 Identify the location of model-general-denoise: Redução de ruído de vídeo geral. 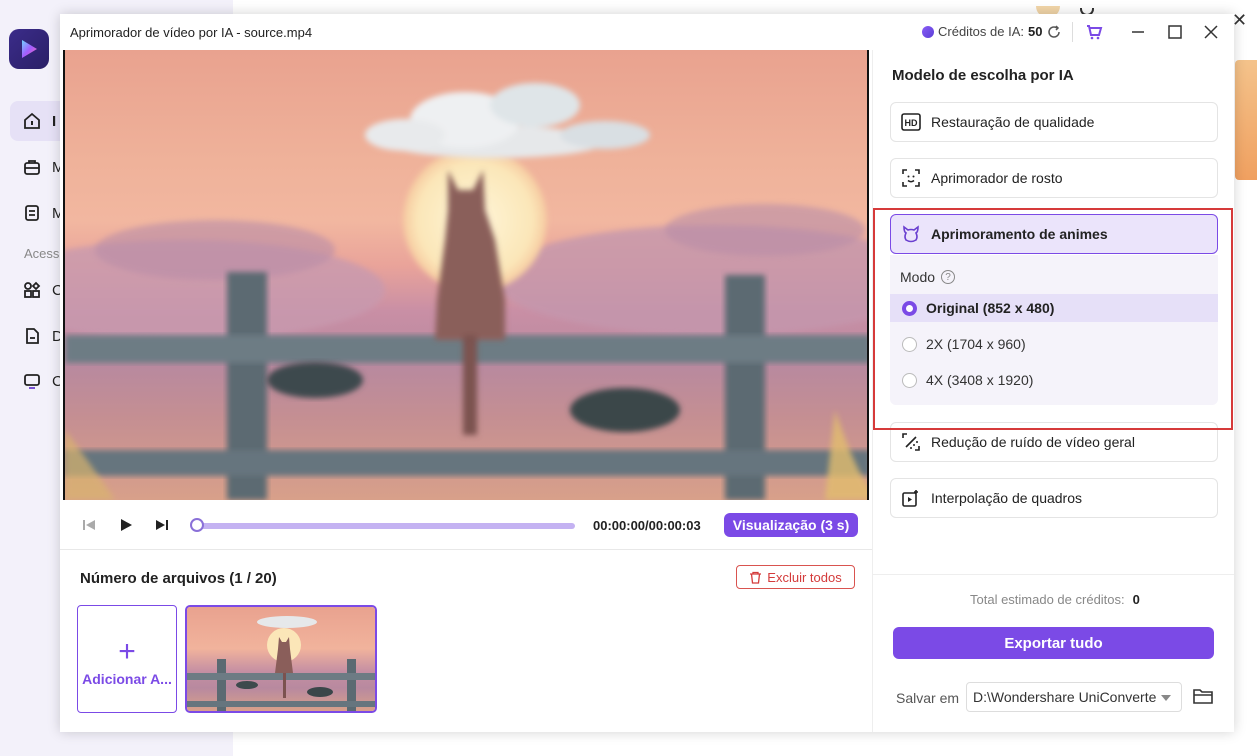
(1054, 442).